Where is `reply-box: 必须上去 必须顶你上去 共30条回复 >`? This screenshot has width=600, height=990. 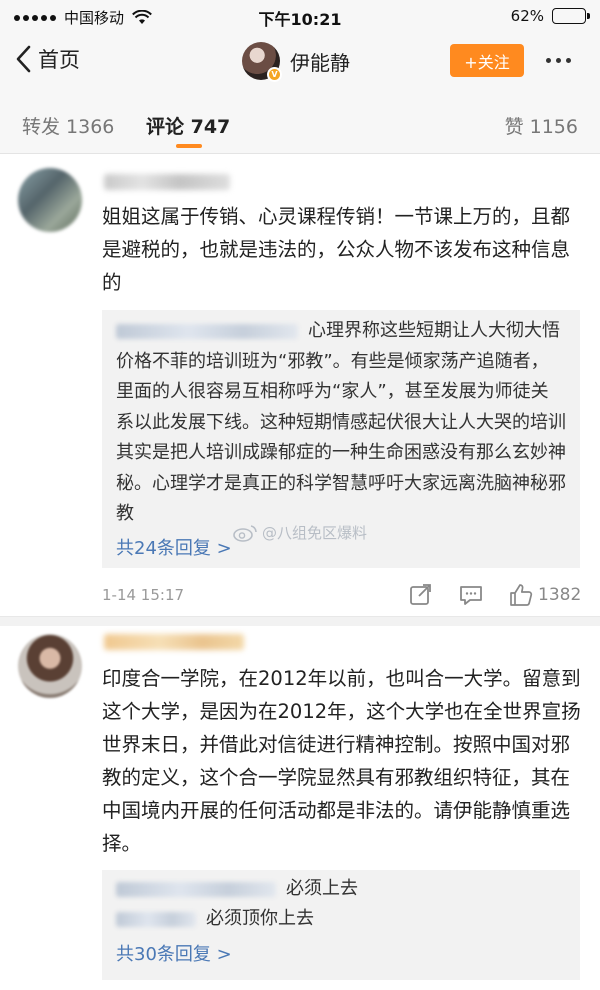 reply-box: 必须上去 必须顶你上去 共30条回复 > is located at coordinates (341, 925).